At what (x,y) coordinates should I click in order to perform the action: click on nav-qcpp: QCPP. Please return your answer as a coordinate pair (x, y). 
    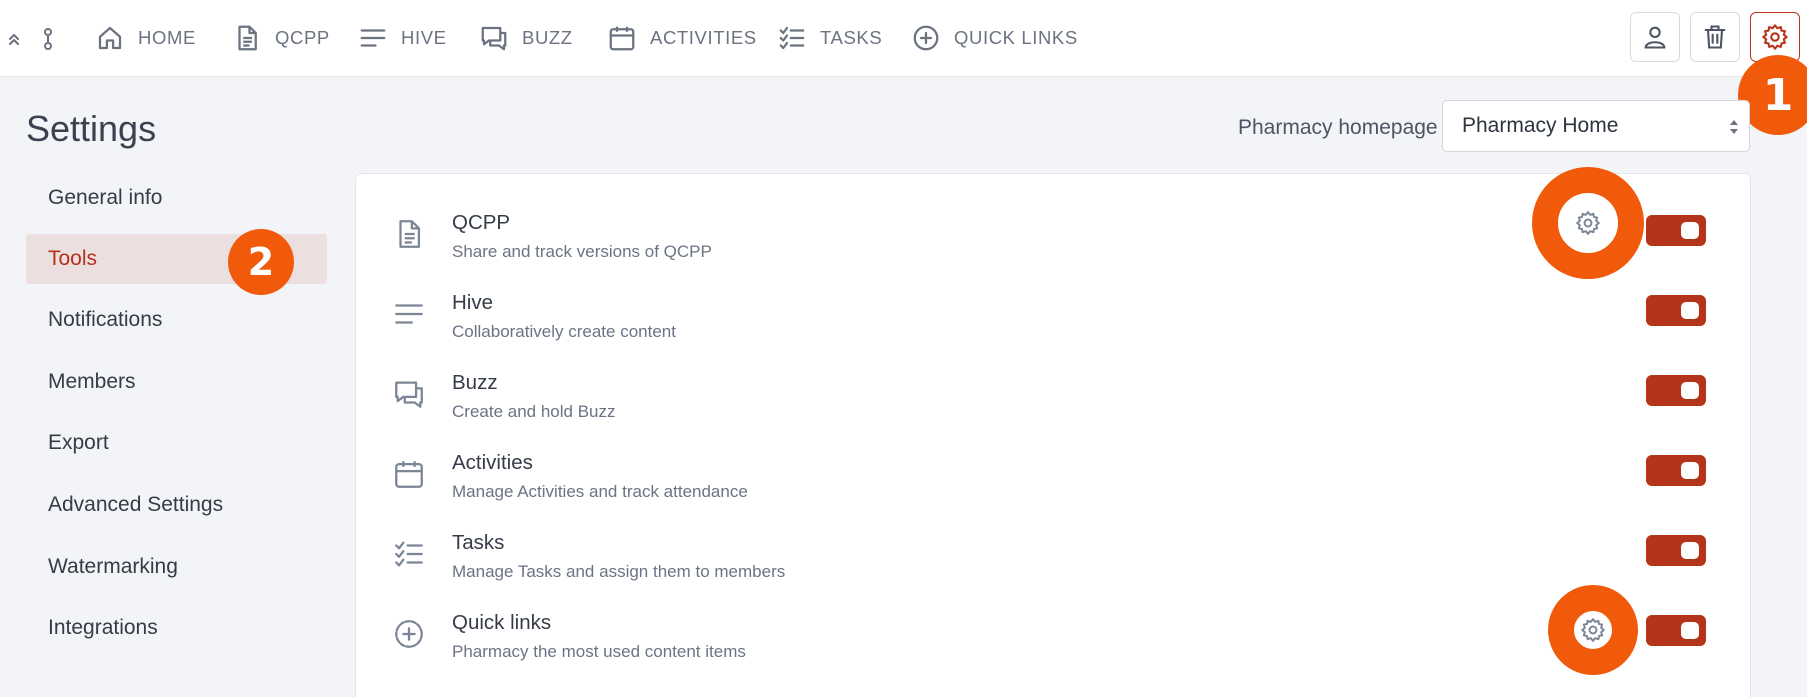
    Looking at the image, I should click on (281, 38).